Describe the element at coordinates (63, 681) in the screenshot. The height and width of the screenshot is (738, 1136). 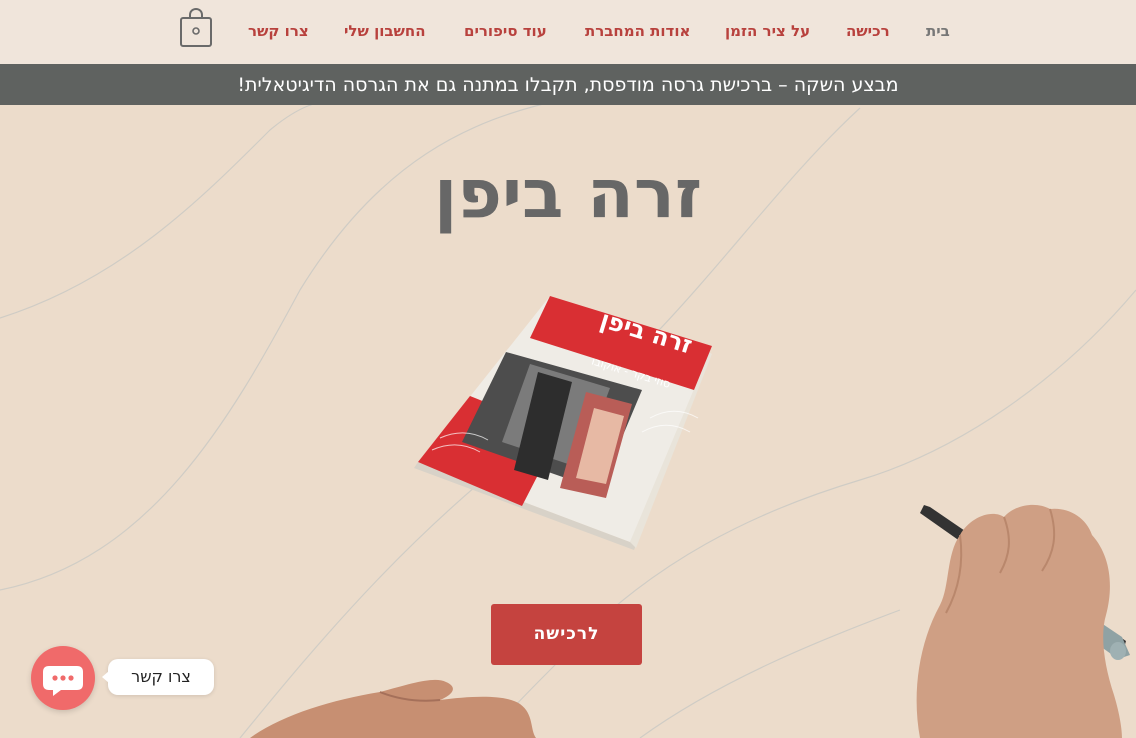
I see `chat-bubble-icon` at that location.